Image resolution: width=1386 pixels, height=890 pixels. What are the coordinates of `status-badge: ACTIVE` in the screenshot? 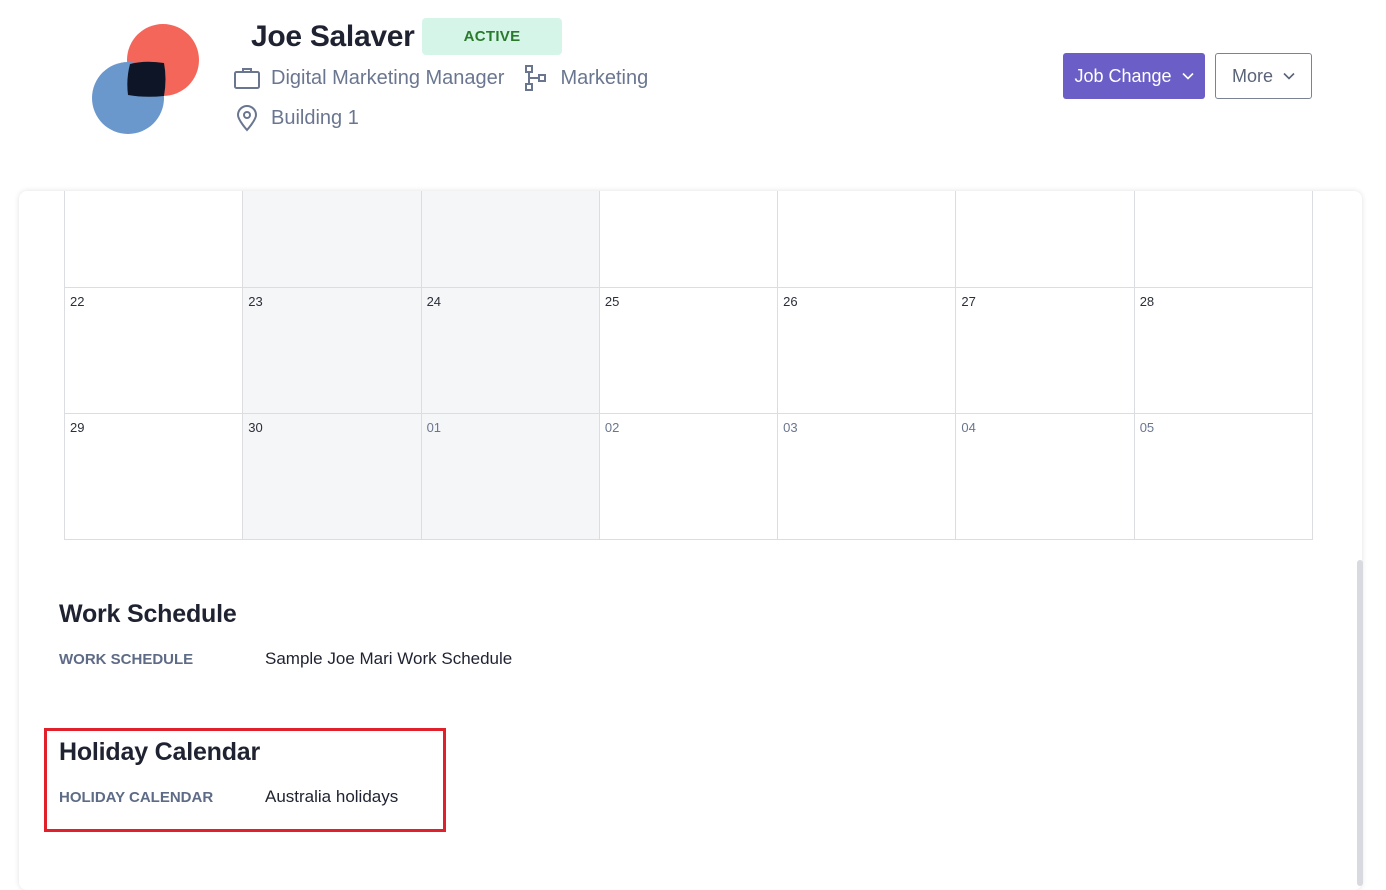 It's located at (492, 36).